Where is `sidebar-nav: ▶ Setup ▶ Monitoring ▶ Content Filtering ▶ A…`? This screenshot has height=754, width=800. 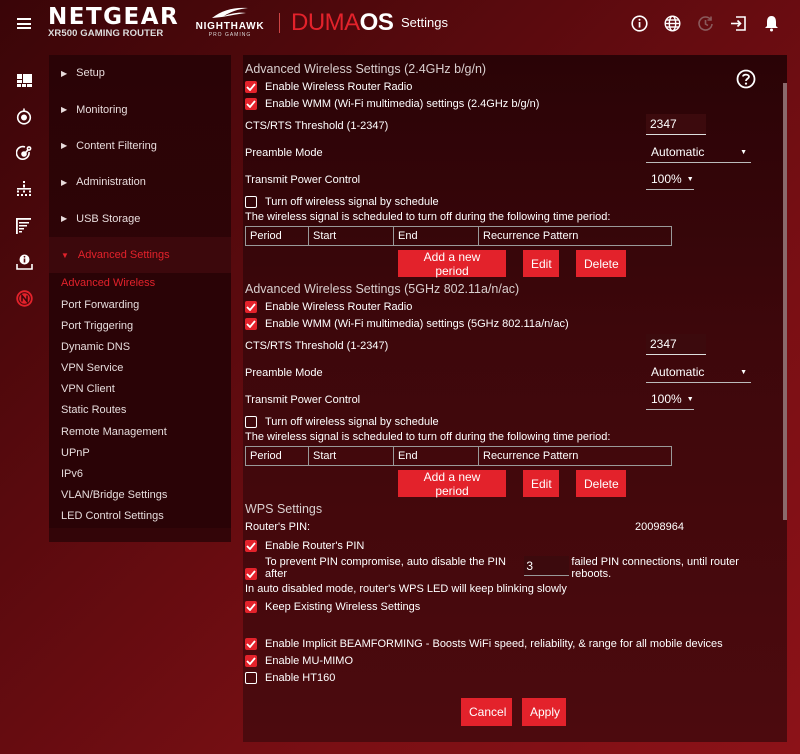
sidebar-nav: ▶ Setup ▶ Monitoring ▶ Content Filtering ▶ A… is located at coordinates (140, 298).